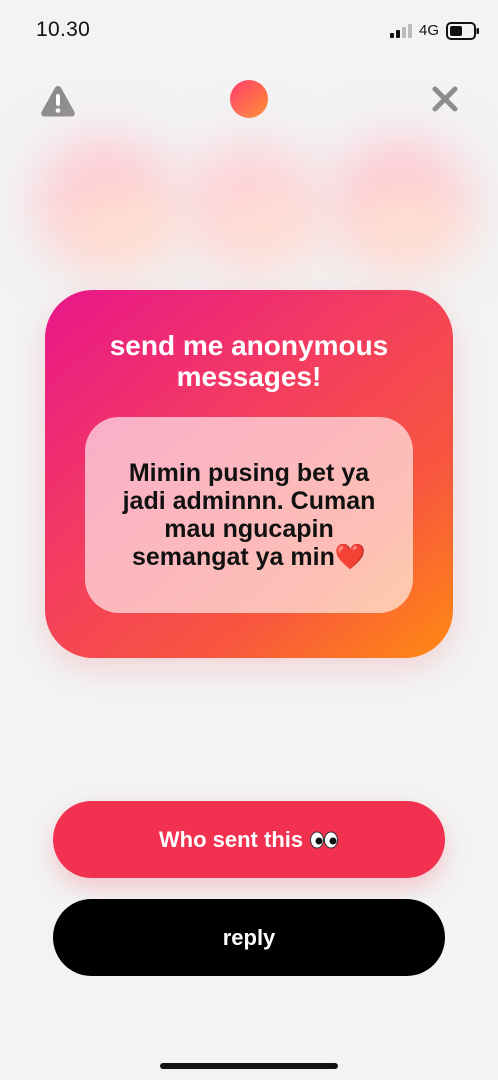  Describe the element at coordinates (445, 99) in the screenshot. I see `close-icon` at that location.